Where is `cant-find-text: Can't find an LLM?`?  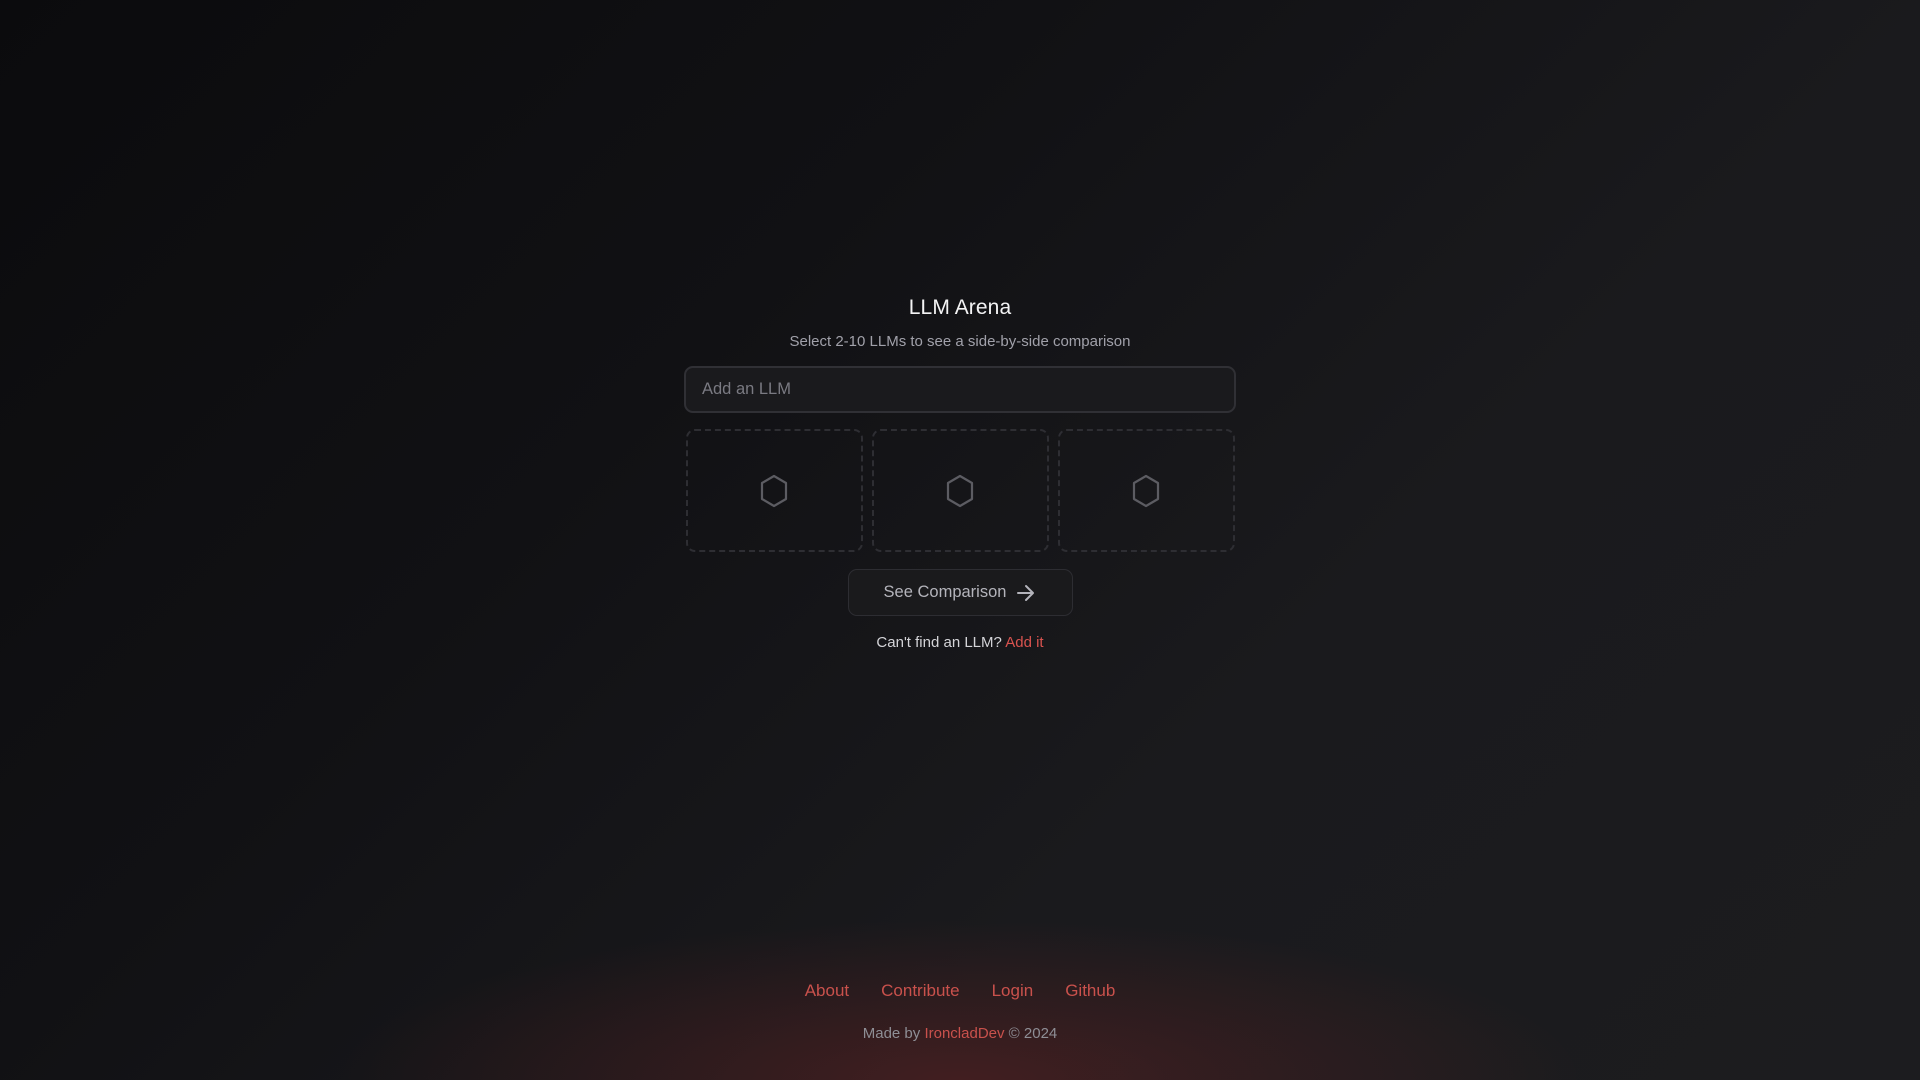
cant-find-text: Can't find an LLM? is located at coordinates (939, 642).